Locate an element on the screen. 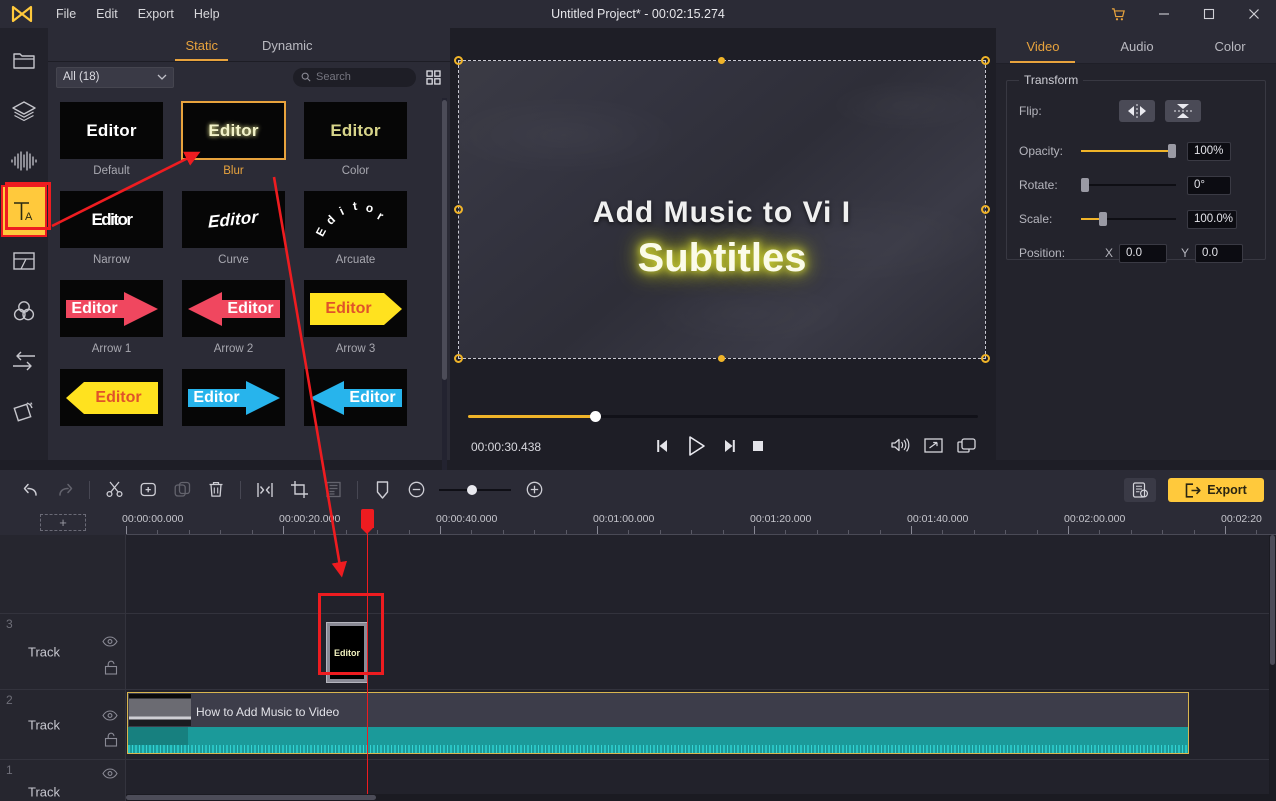 Image resolution: width=1276 pixels, height=801 pixels. preset-arrow-2: Editor Arrow 2 is located at coordinates (233, 317).